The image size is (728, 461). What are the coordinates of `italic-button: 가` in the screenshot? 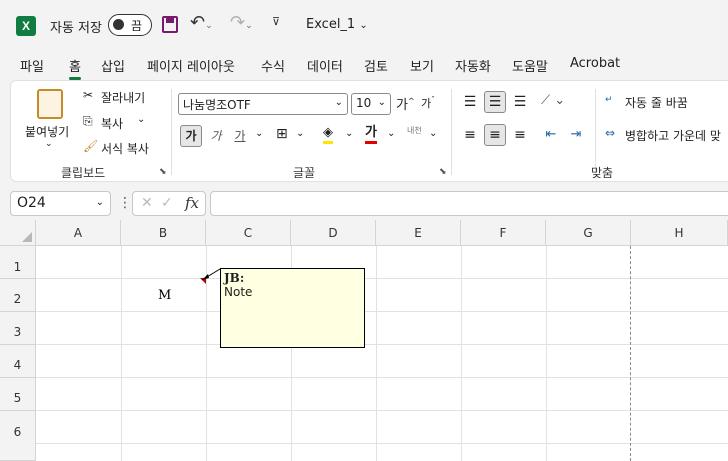 It's located at (216, 136).